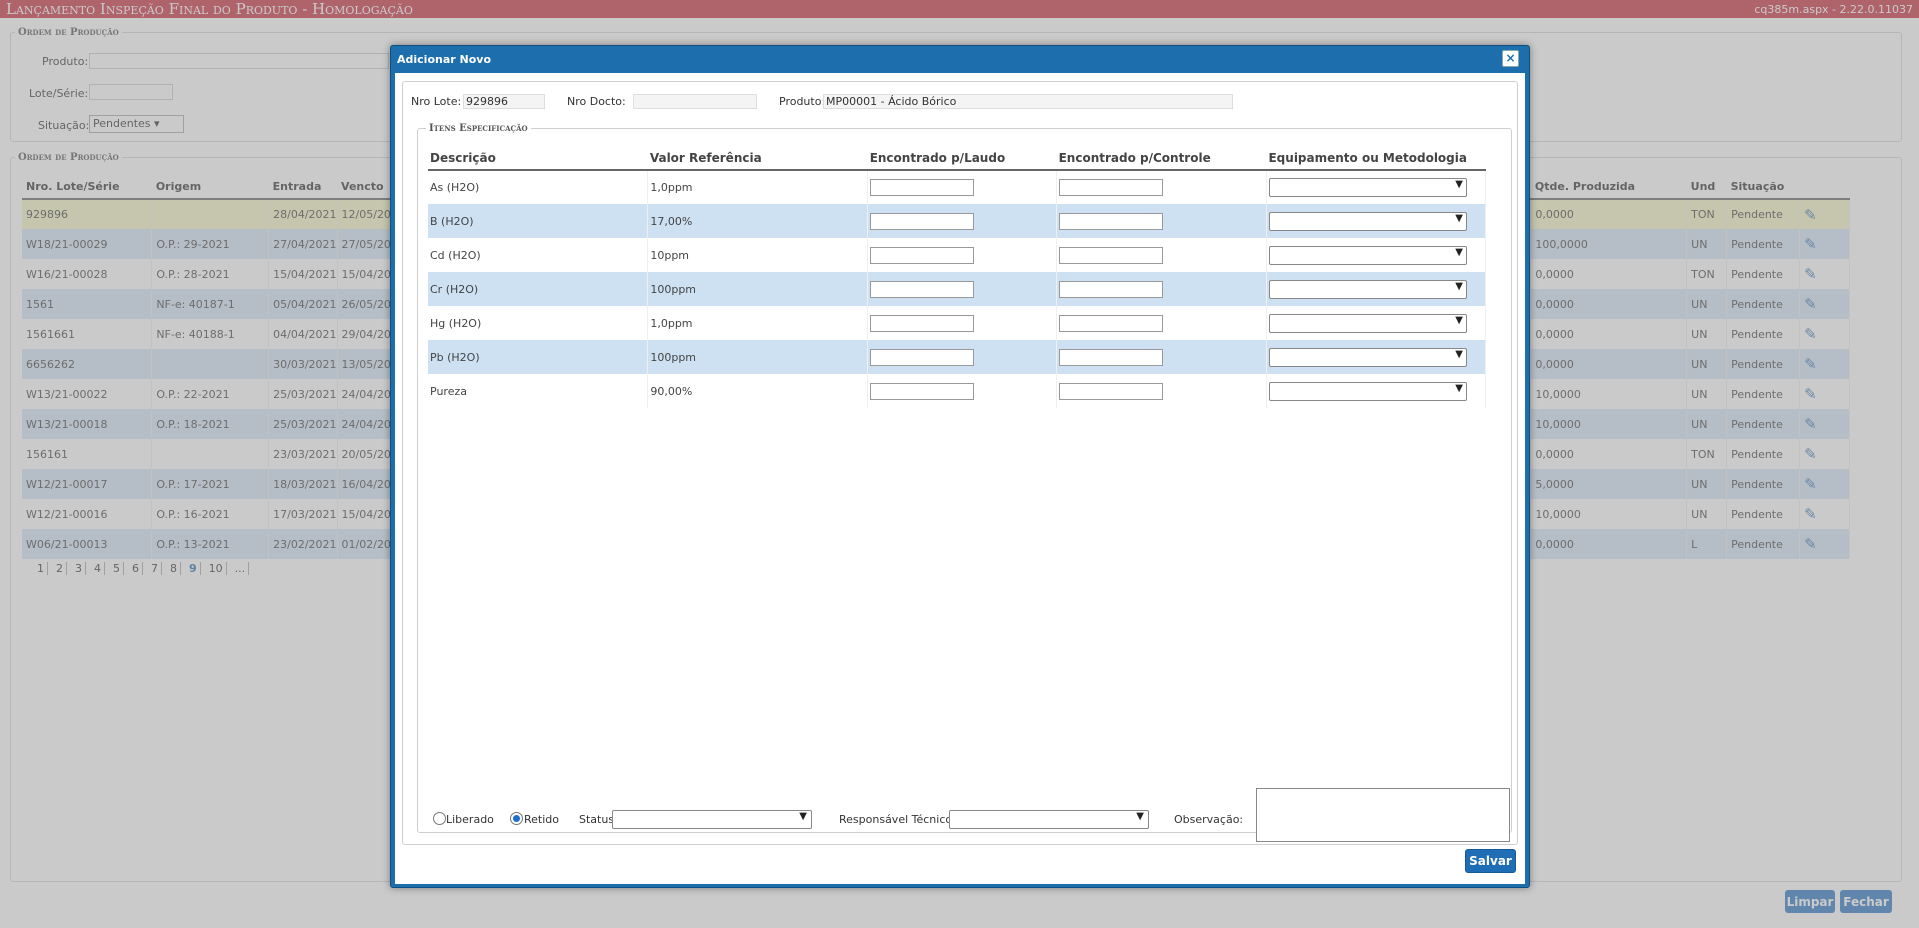 Image resolution: width=1919 pixels, height=928 pixels. What do you see at coordinates (538, 255) in the screenshot?
I see `spec-descricao: Cd (H2O)` at bounding box center [538, 255].